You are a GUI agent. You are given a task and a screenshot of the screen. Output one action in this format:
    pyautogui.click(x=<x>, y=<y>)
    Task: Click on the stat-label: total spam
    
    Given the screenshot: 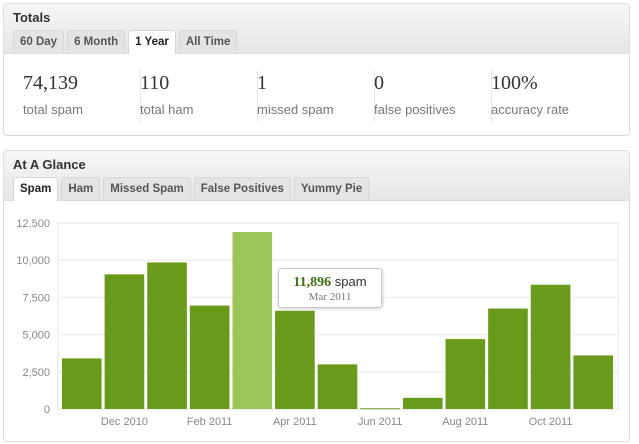 What is the action you would take?
    pyautogui.click(x=53, y=109)
    